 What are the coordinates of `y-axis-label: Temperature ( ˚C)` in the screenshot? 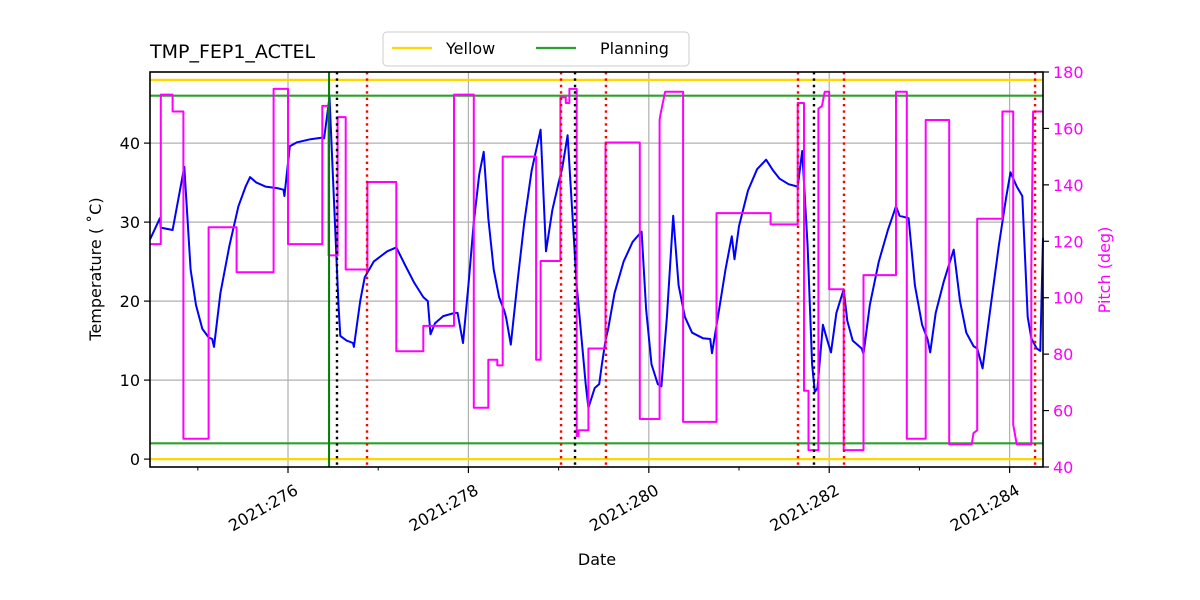 It's located at (95, 269).